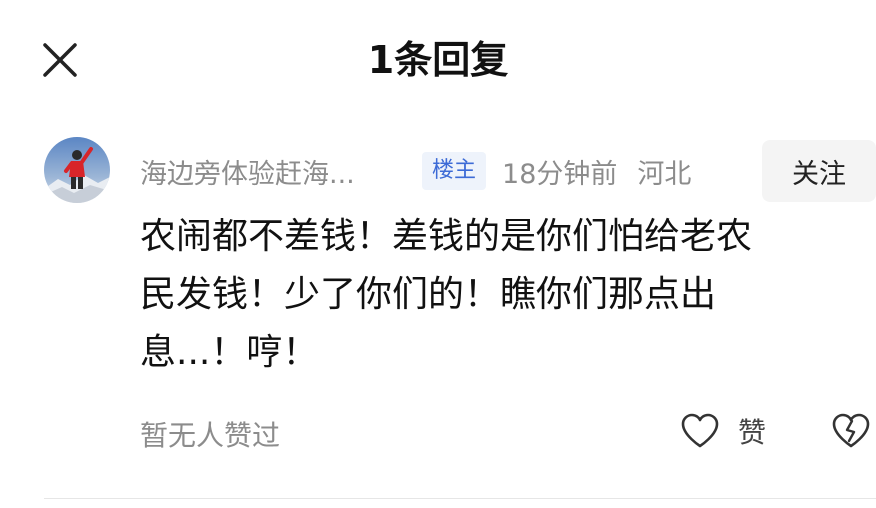 The image size is (876, 508). What do you see at coordinates (77, 170) in the screenshot?
I see `avatar` at bounding box center [77, 170].